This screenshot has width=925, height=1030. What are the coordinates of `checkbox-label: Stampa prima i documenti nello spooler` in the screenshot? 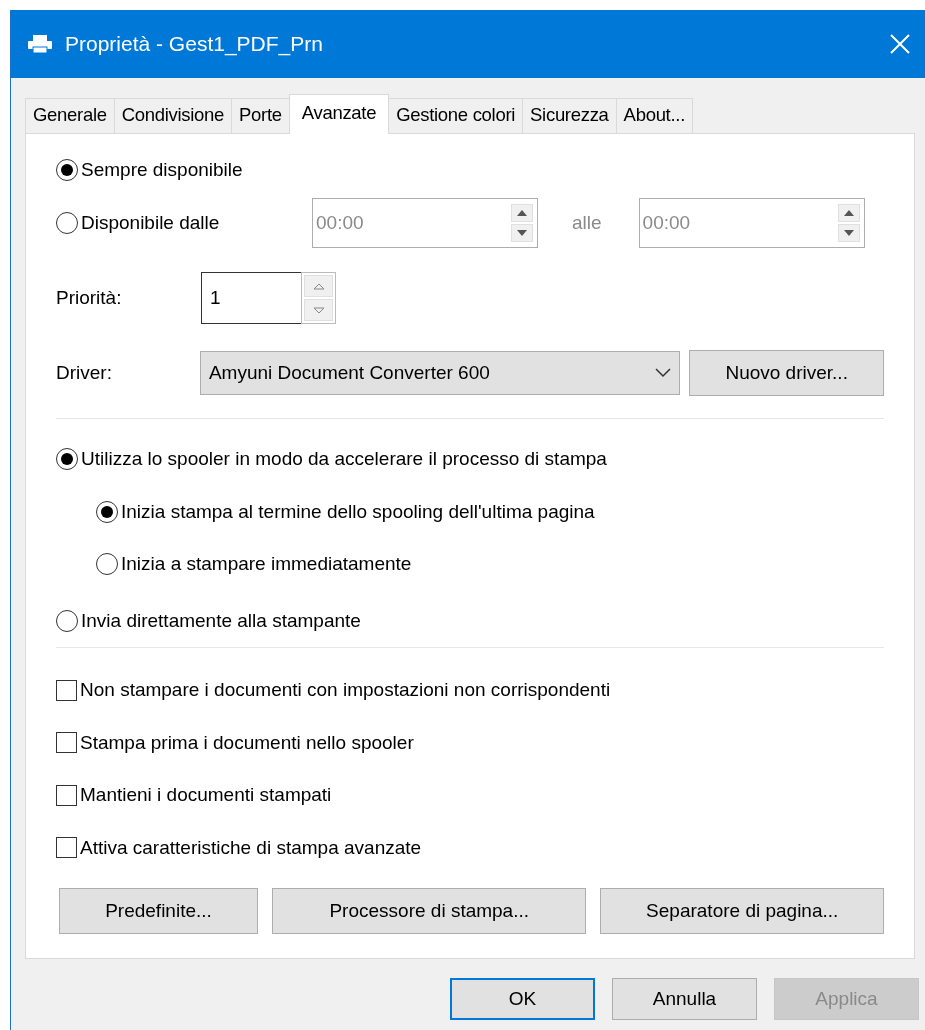 It's located at (247, 742).